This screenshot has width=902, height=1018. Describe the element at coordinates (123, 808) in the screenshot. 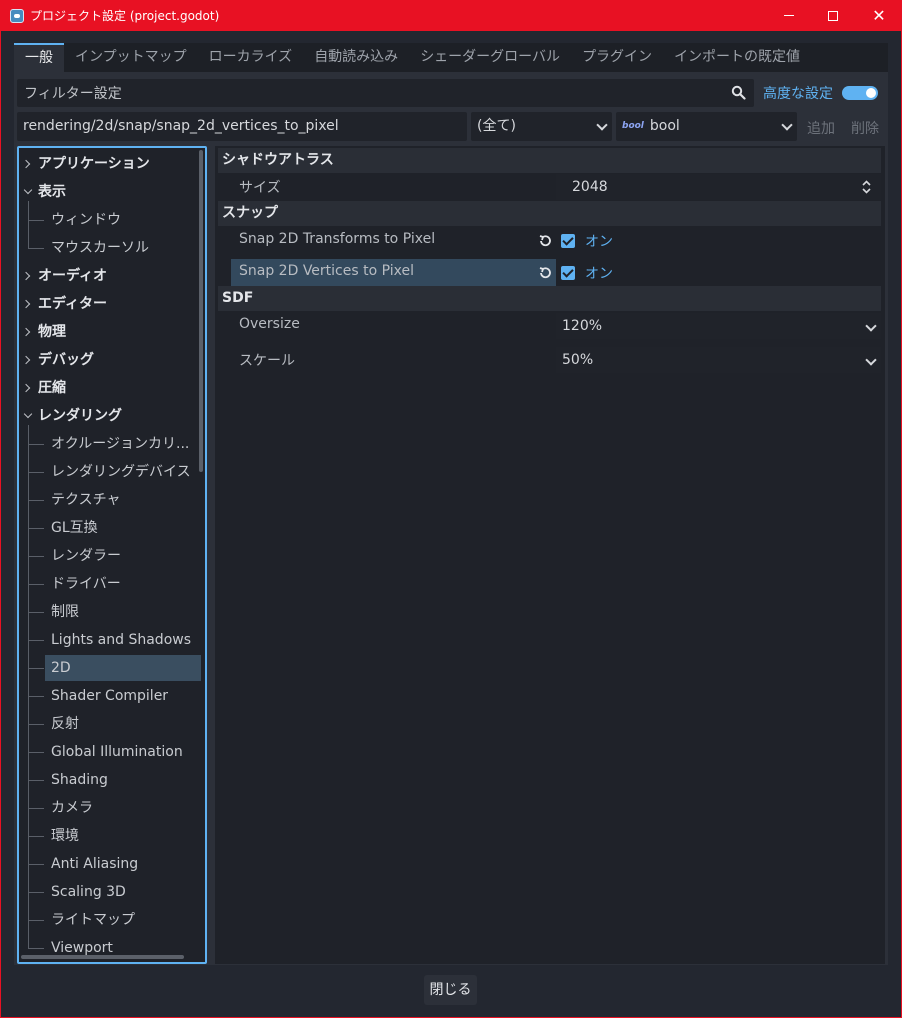

I see `tree-subsection-item: カメラ` at that location.